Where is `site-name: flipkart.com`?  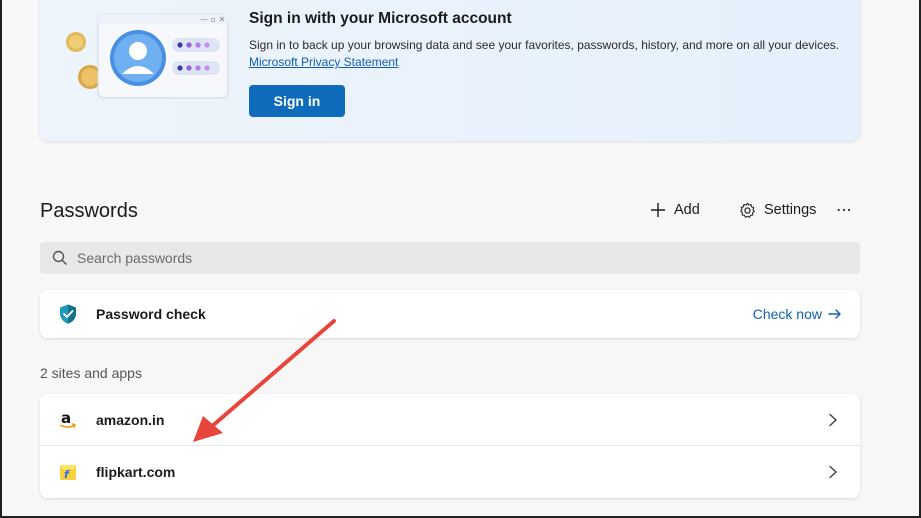
site-name: flipkart.com is located at coordinates (136, 472).